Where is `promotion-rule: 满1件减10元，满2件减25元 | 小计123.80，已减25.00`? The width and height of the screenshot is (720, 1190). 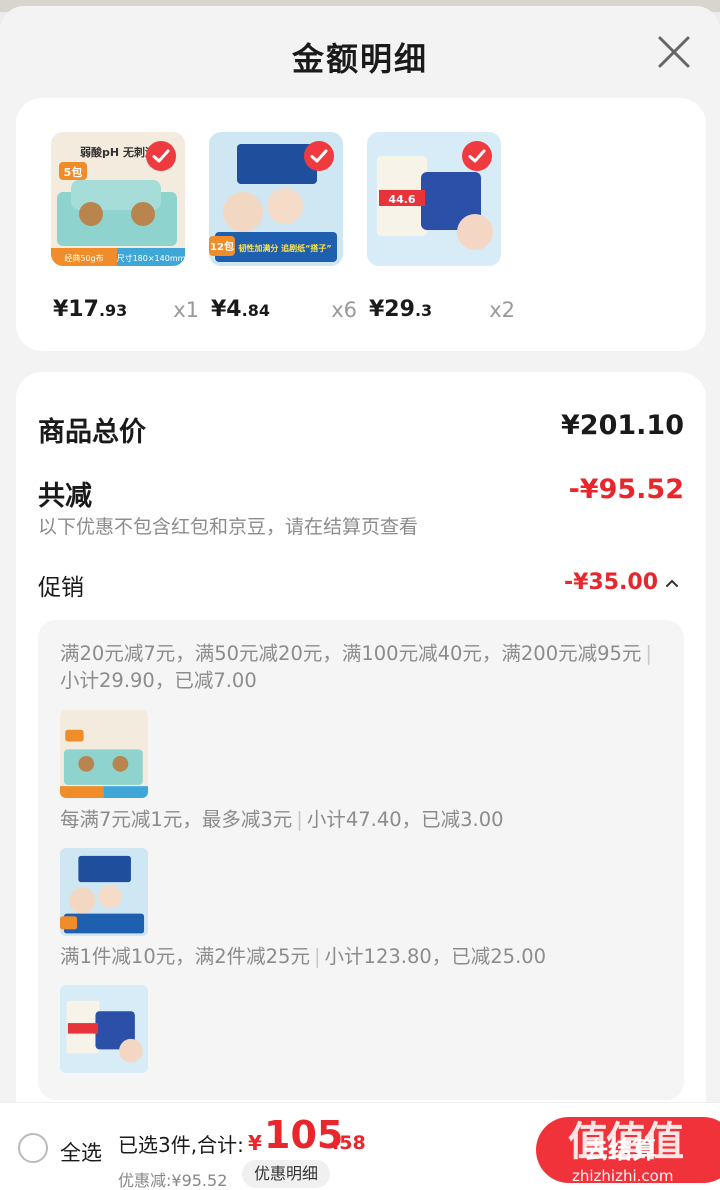 promotion-rule: 满1件减10元，满2件减25元 | 小计123.80，已减25.00 is located at coordinates (365, 956).